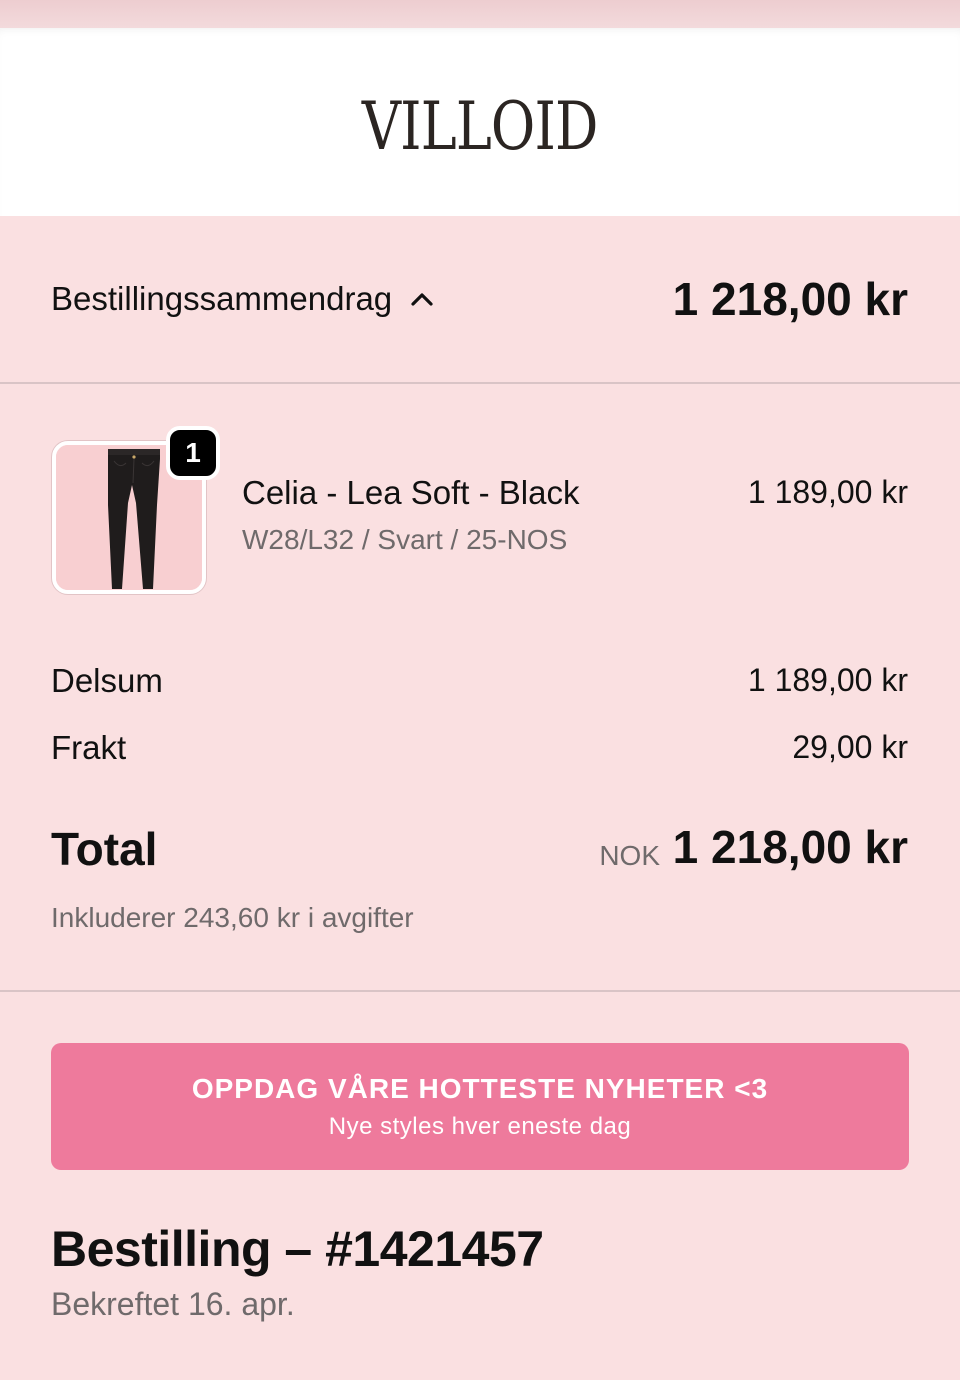  What do you see at coordinates (193, 453) in the screenshot?
I see `quantity-badge: 1` at bounding box center [193, 453].